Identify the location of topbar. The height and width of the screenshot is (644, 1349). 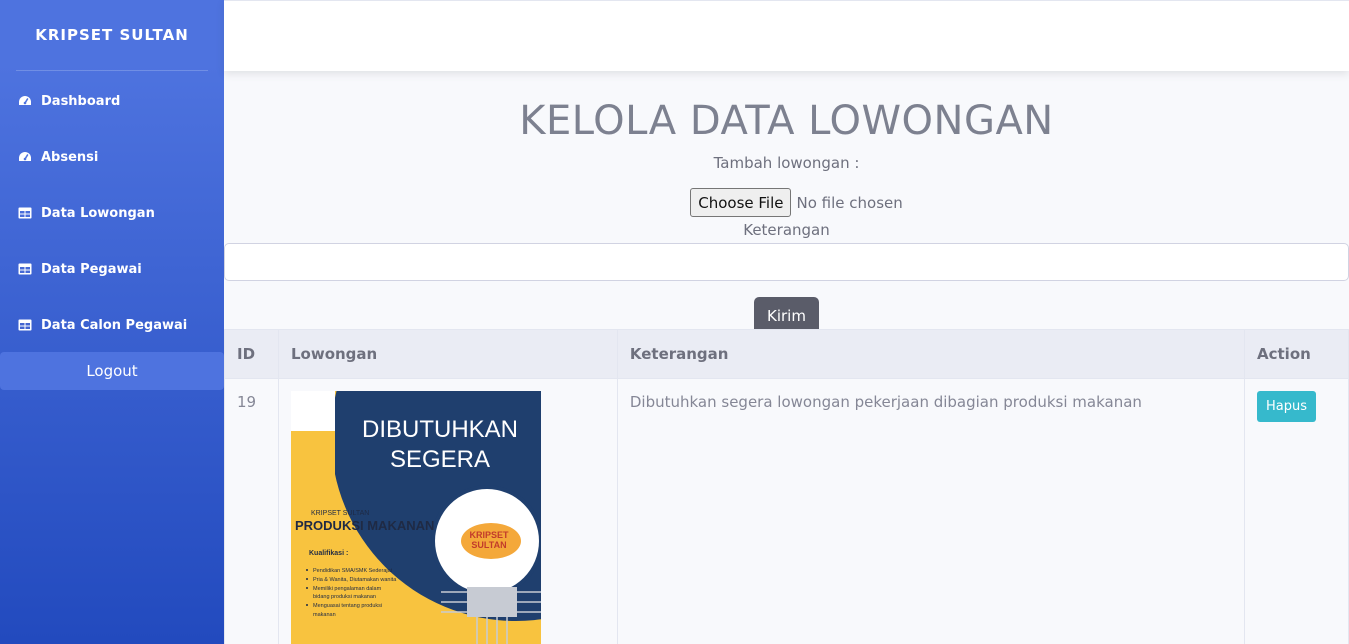
(786, 35).